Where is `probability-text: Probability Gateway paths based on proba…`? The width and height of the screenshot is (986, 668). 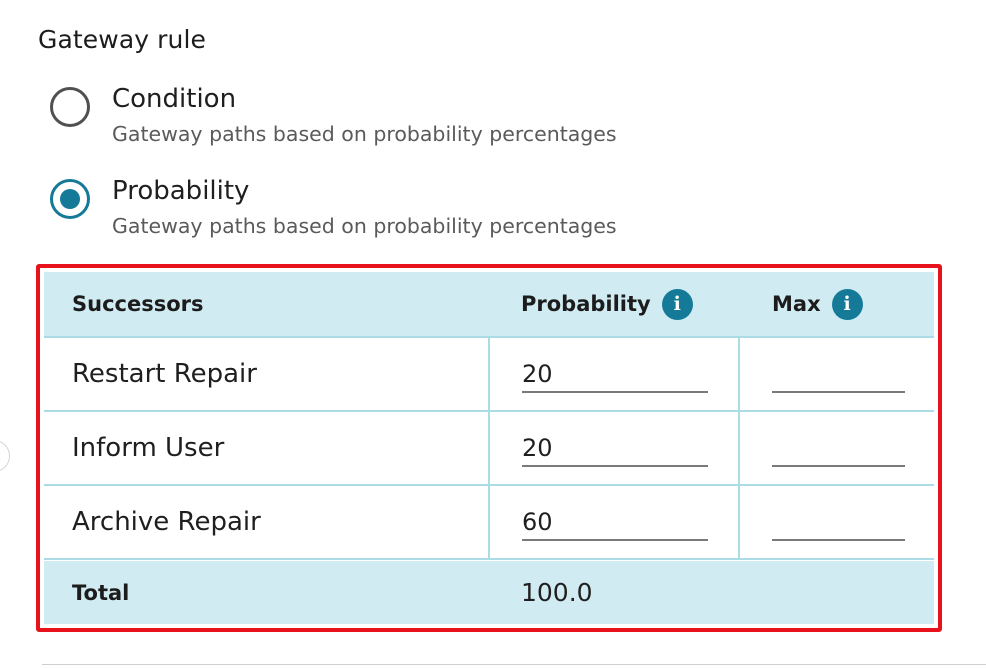 probability-text: Probability Gateway paths based on proba… is located at coordinates (364, 207).